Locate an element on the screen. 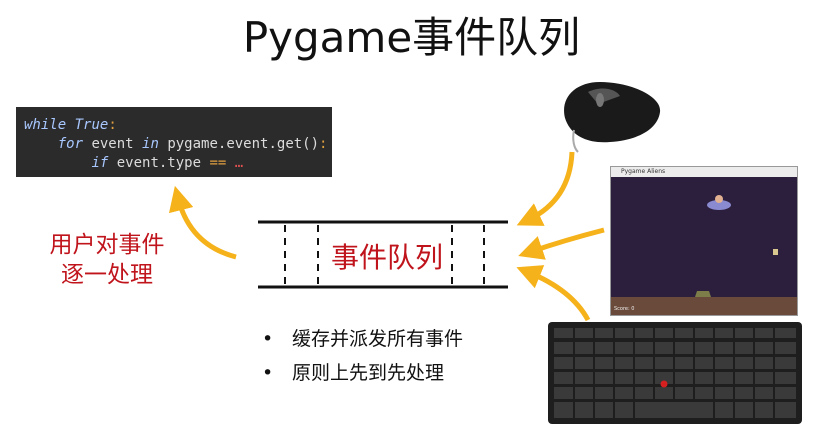 This screenshot has height=440, width=823. arrow-from-keyboard is located at coordinates (553, 293).